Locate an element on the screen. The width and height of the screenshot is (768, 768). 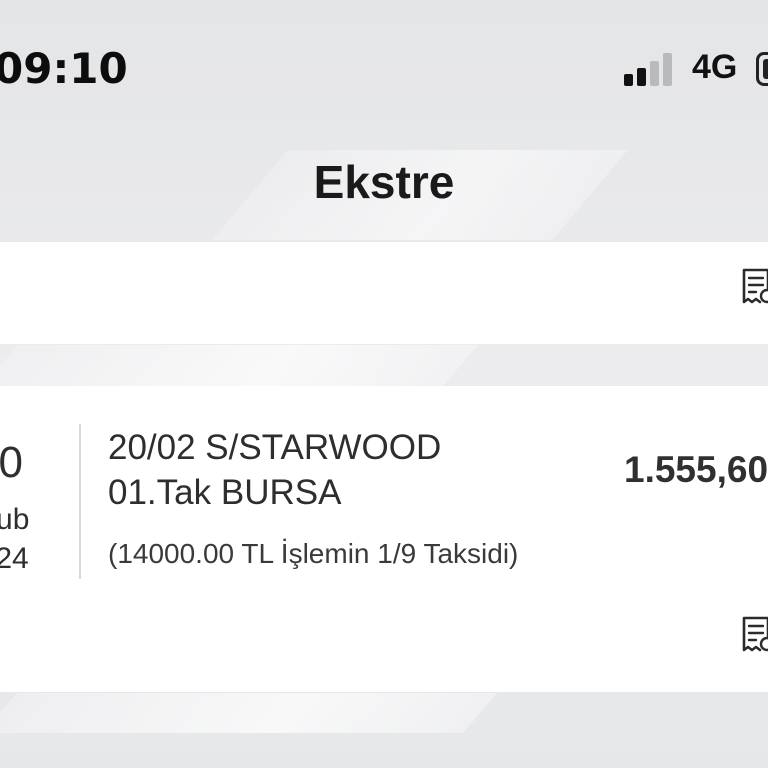
transaction-day: 20 is located at coordinates (11, 462).